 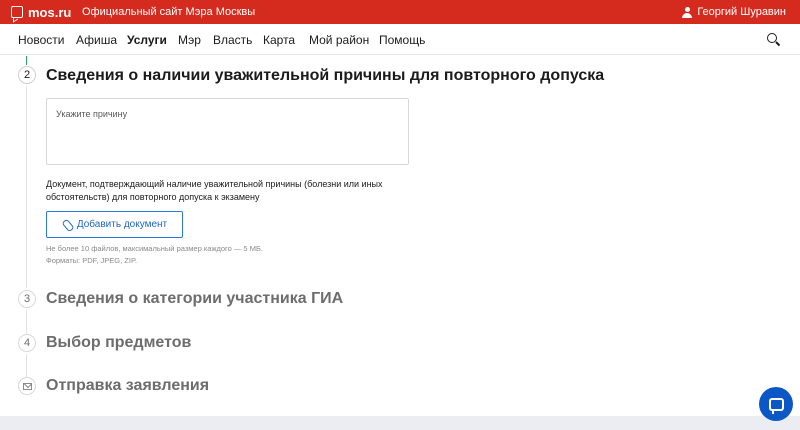 What do you see at coordinates (147, 40) in the screenshot?
I see `nav-item-services: Услуги` at bounding box center [147, 40].